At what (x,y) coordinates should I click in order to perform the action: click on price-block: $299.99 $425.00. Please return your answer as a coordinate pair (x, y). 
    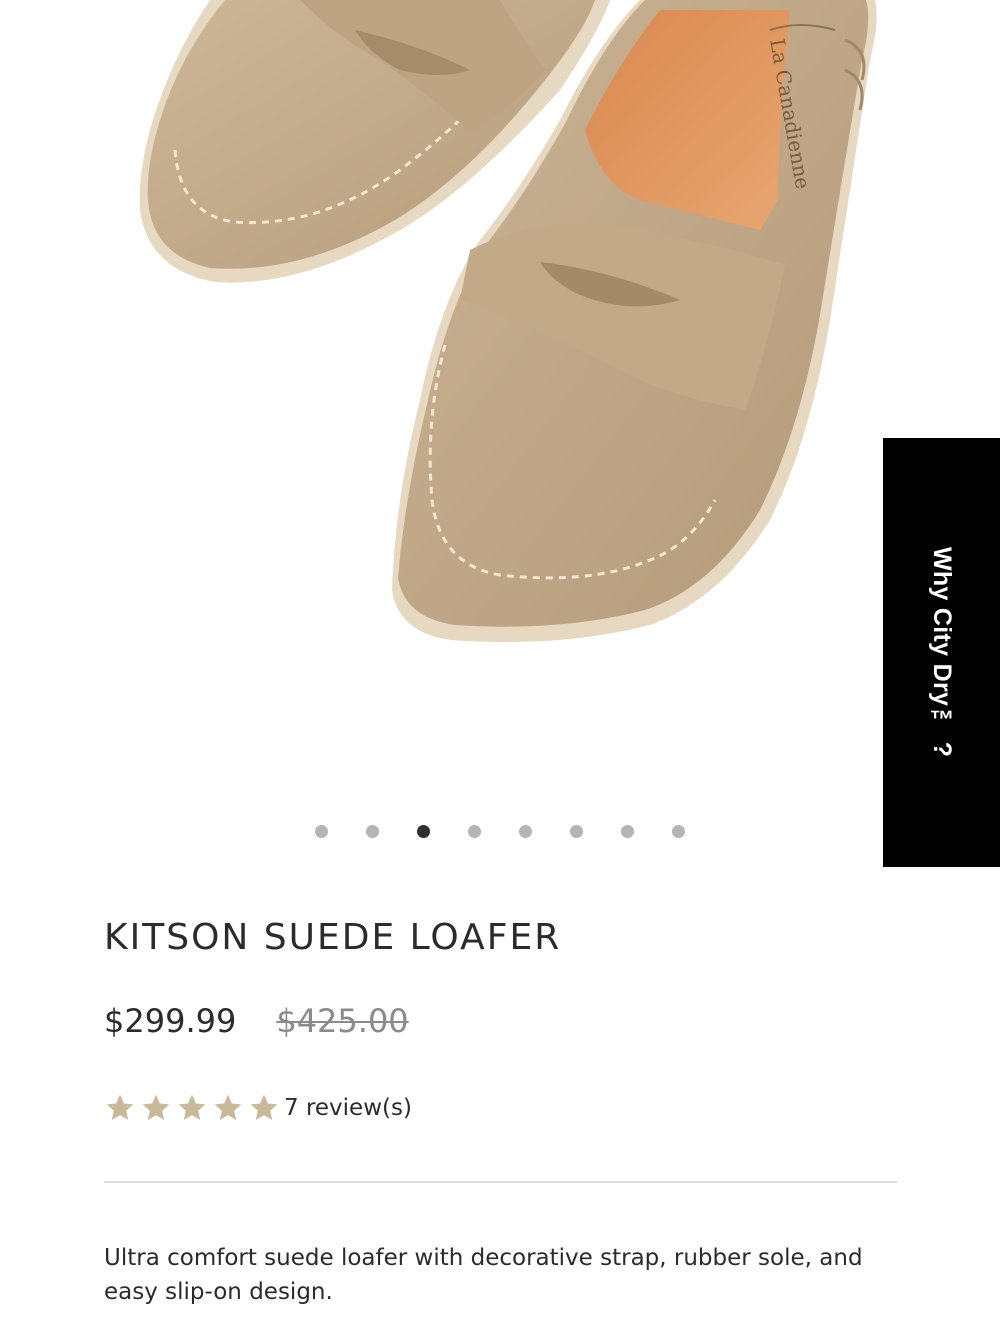
    Looking at the image, I should click on (256, 1021).